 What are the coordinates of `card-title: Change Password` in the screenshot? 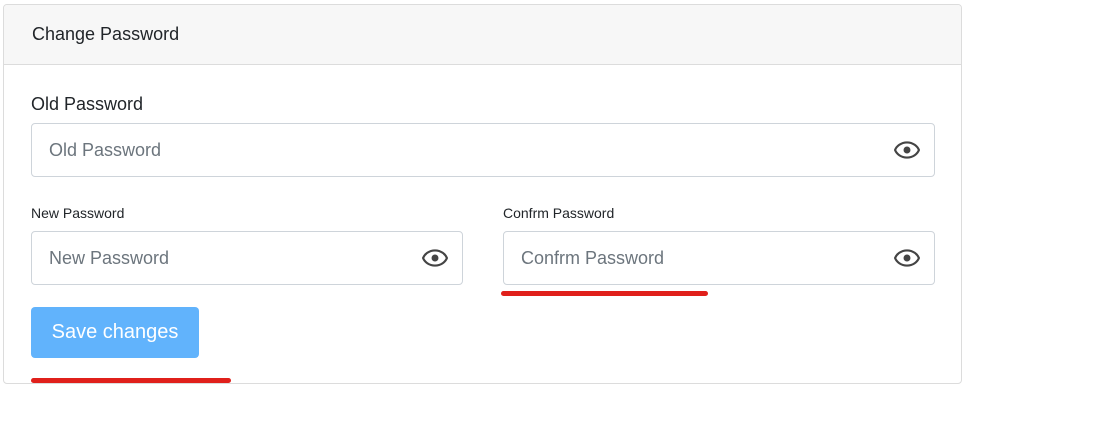 It's located at (106, 34).